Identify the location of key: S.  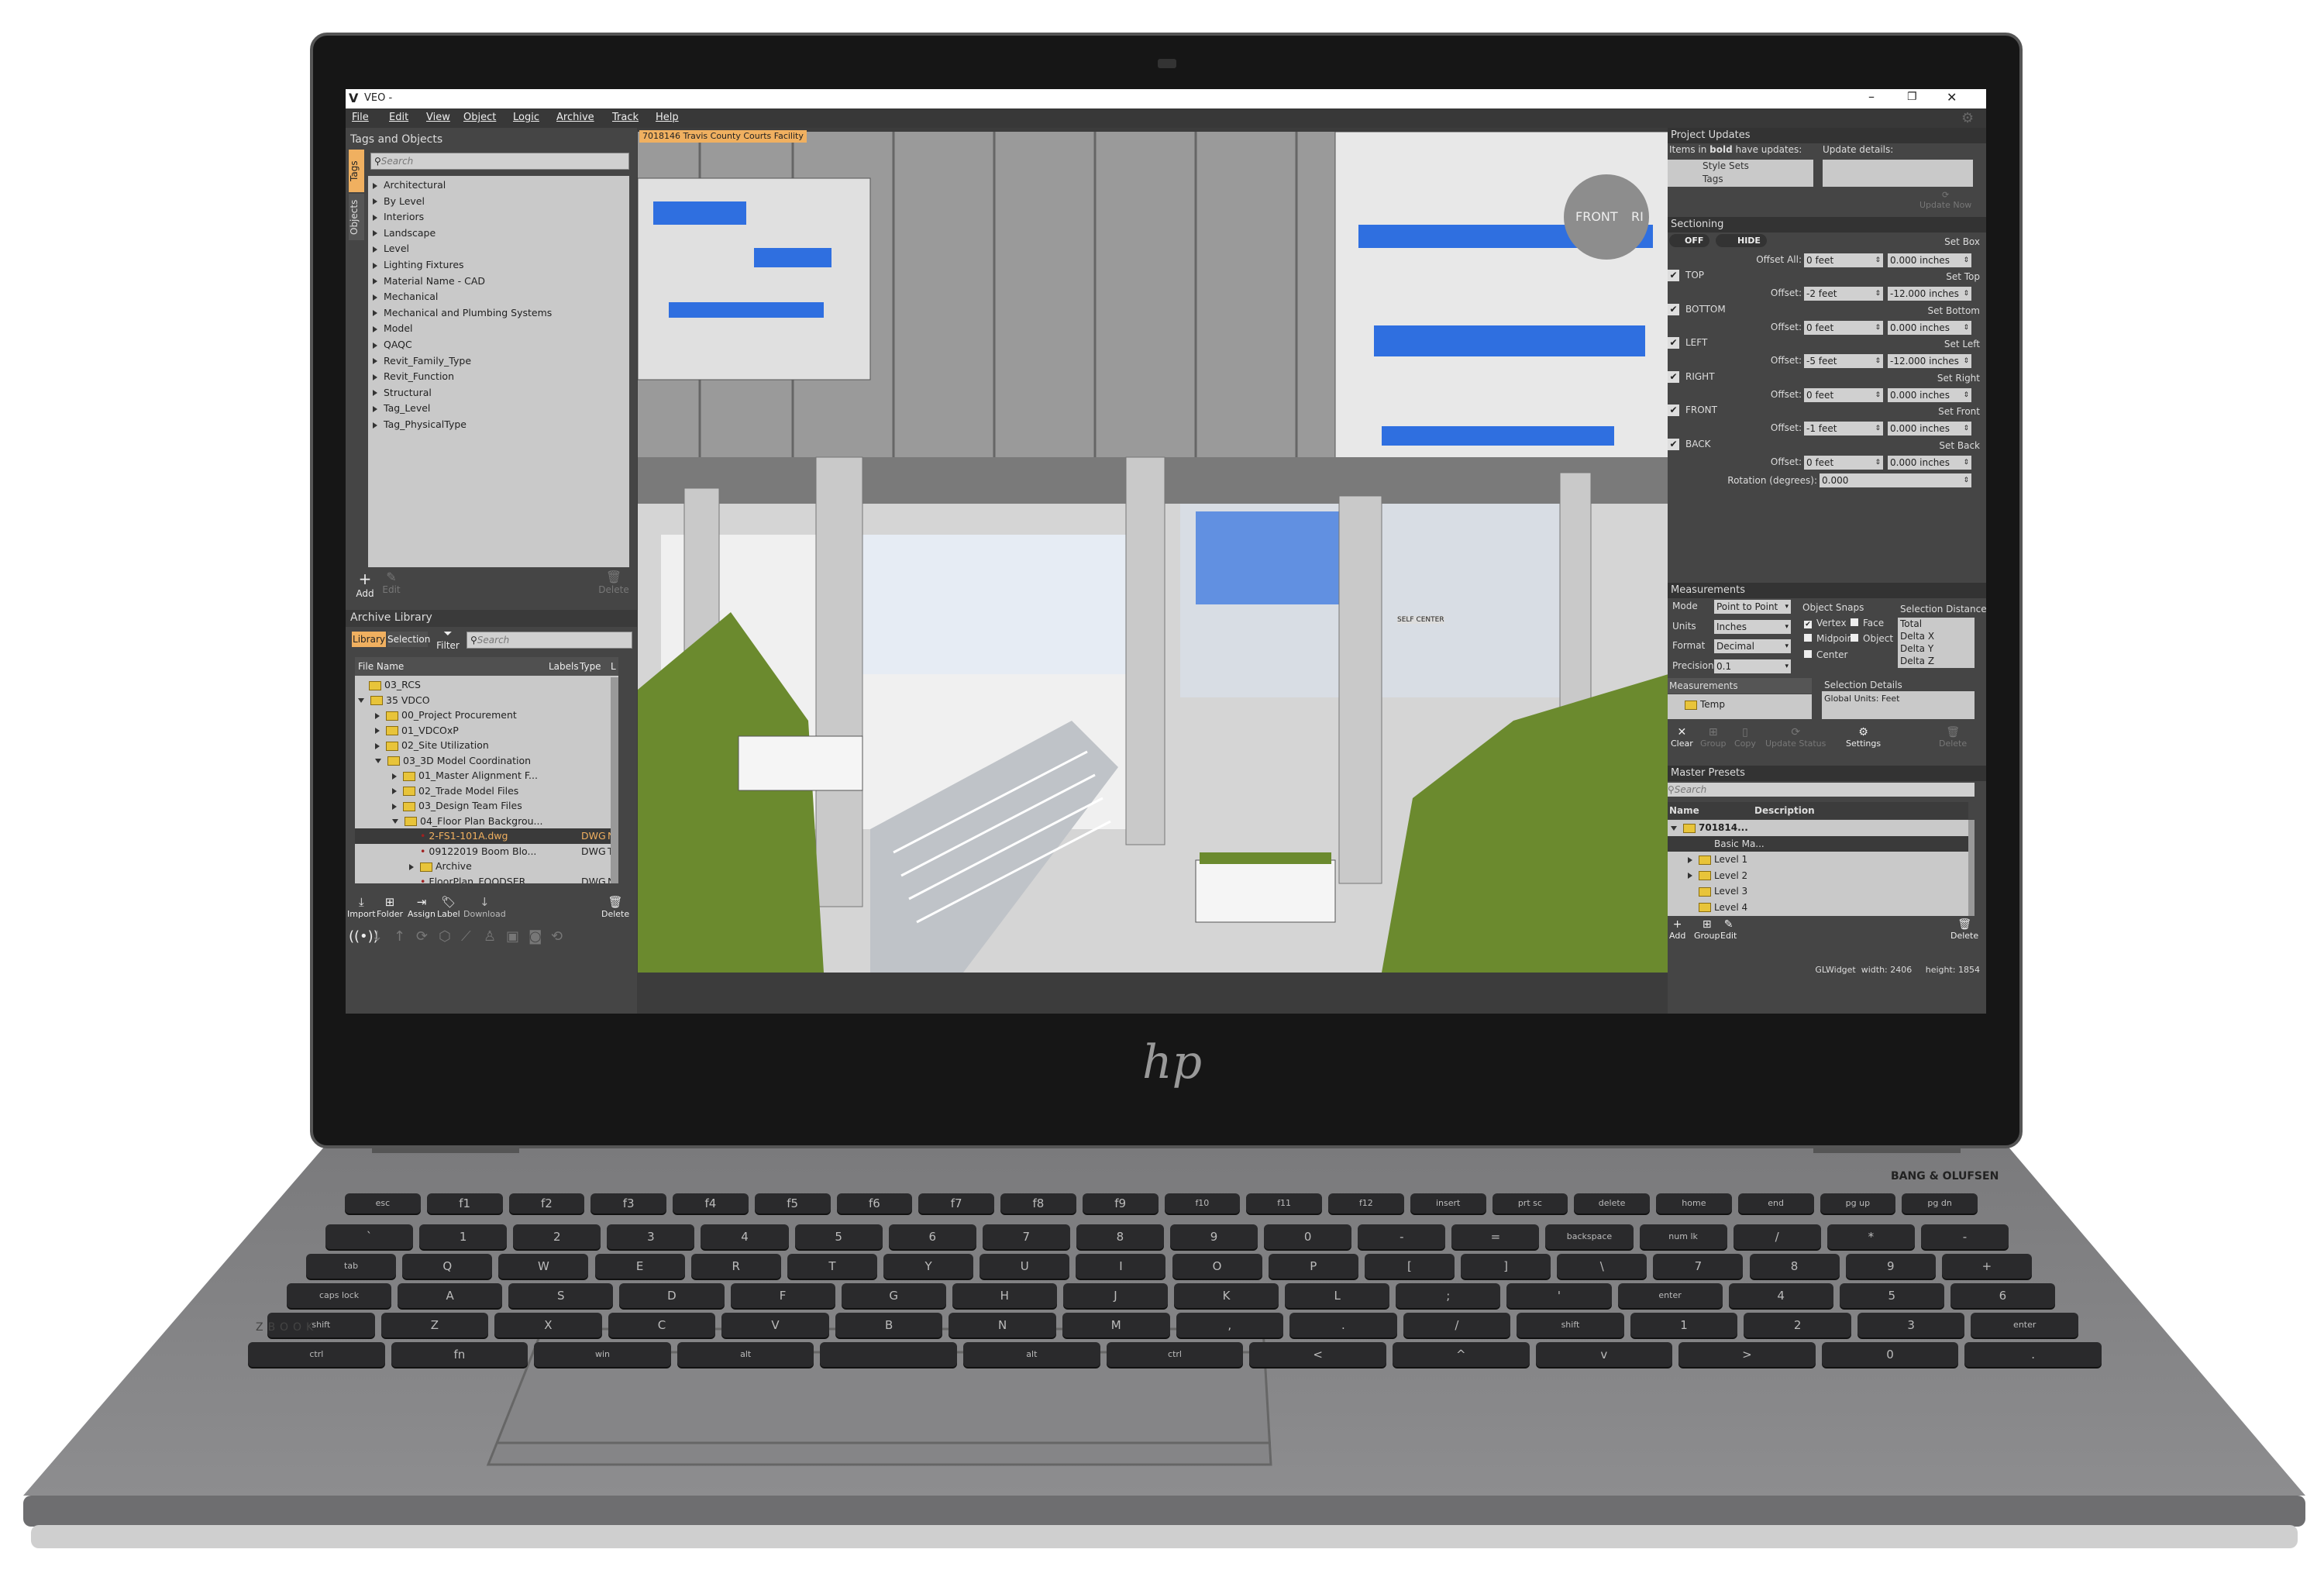
(561, 1295).